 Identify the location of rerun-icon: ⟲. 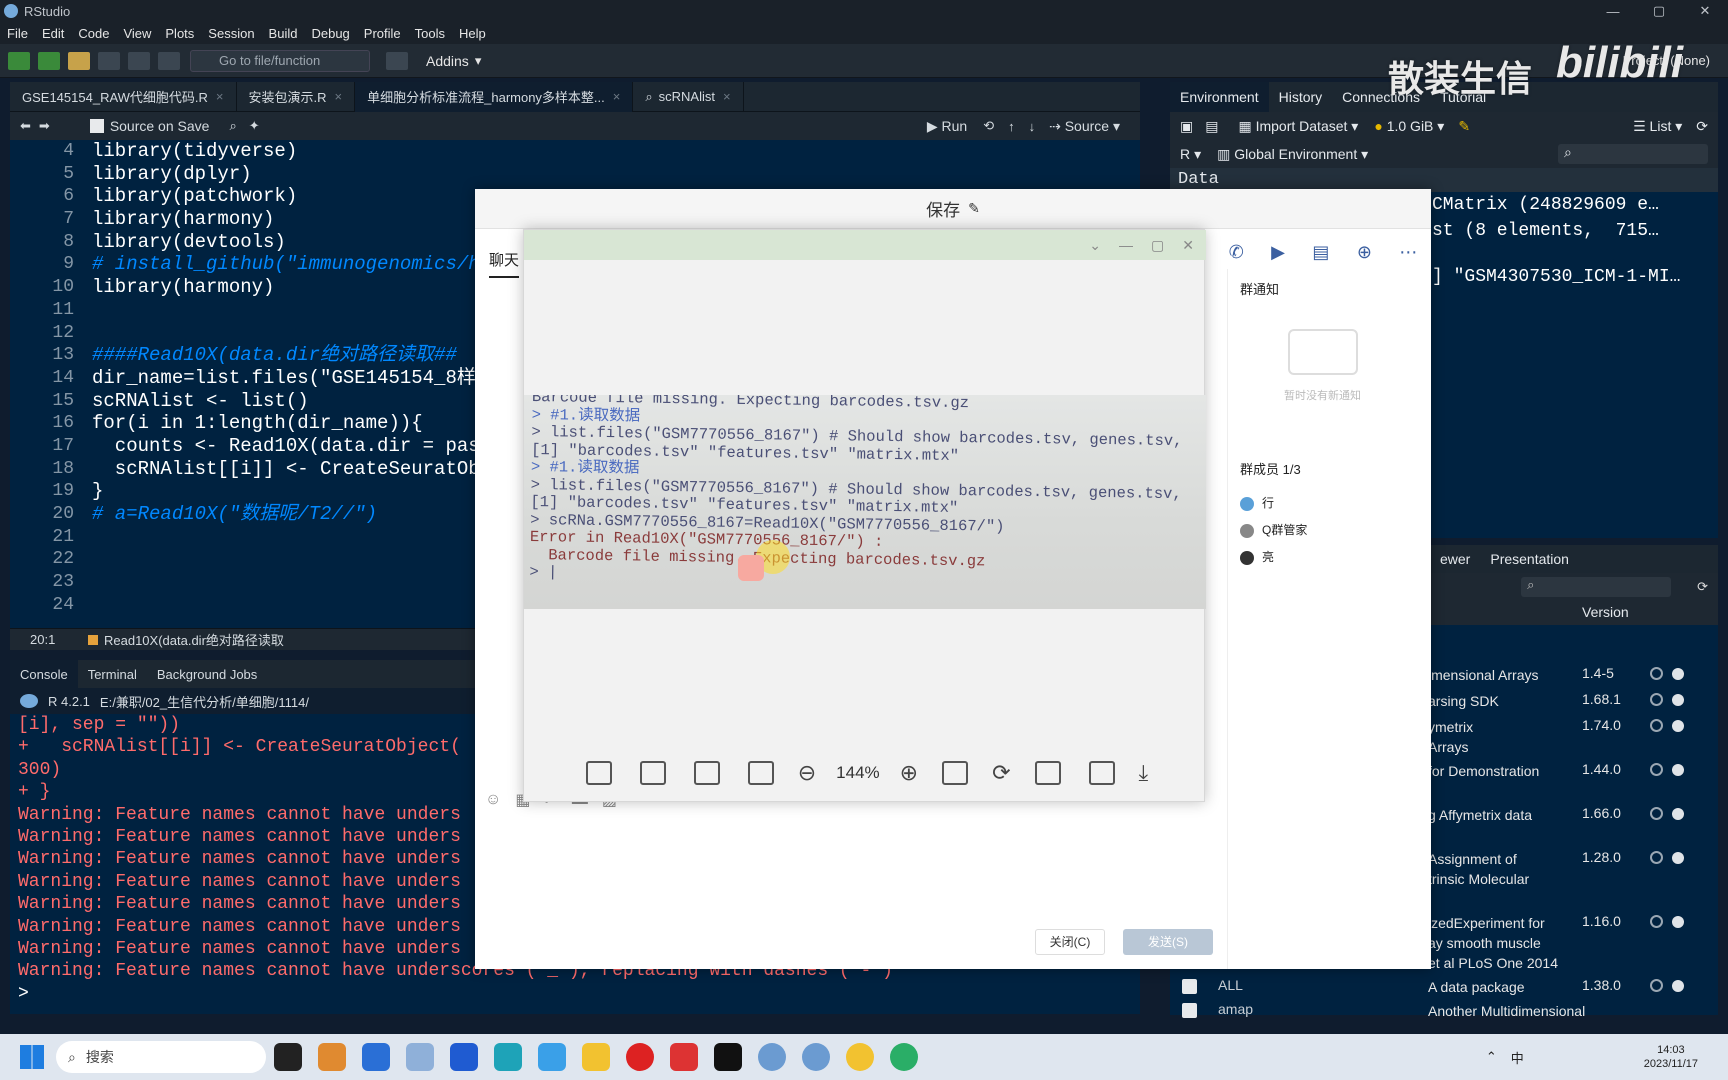
(988, 126).